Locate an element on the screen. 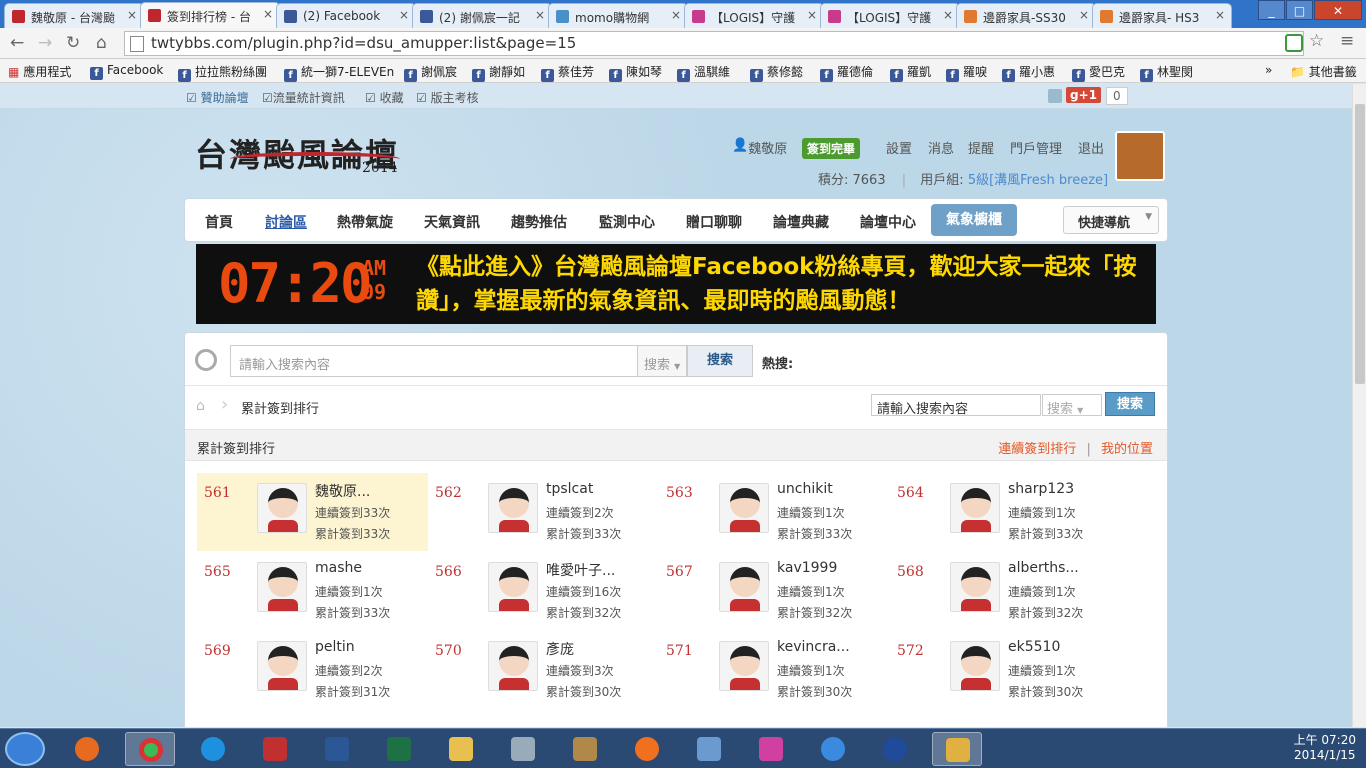 The height and width of the screenshot is (768, 1366). extension-icon is located at coordinates (1294, 43).